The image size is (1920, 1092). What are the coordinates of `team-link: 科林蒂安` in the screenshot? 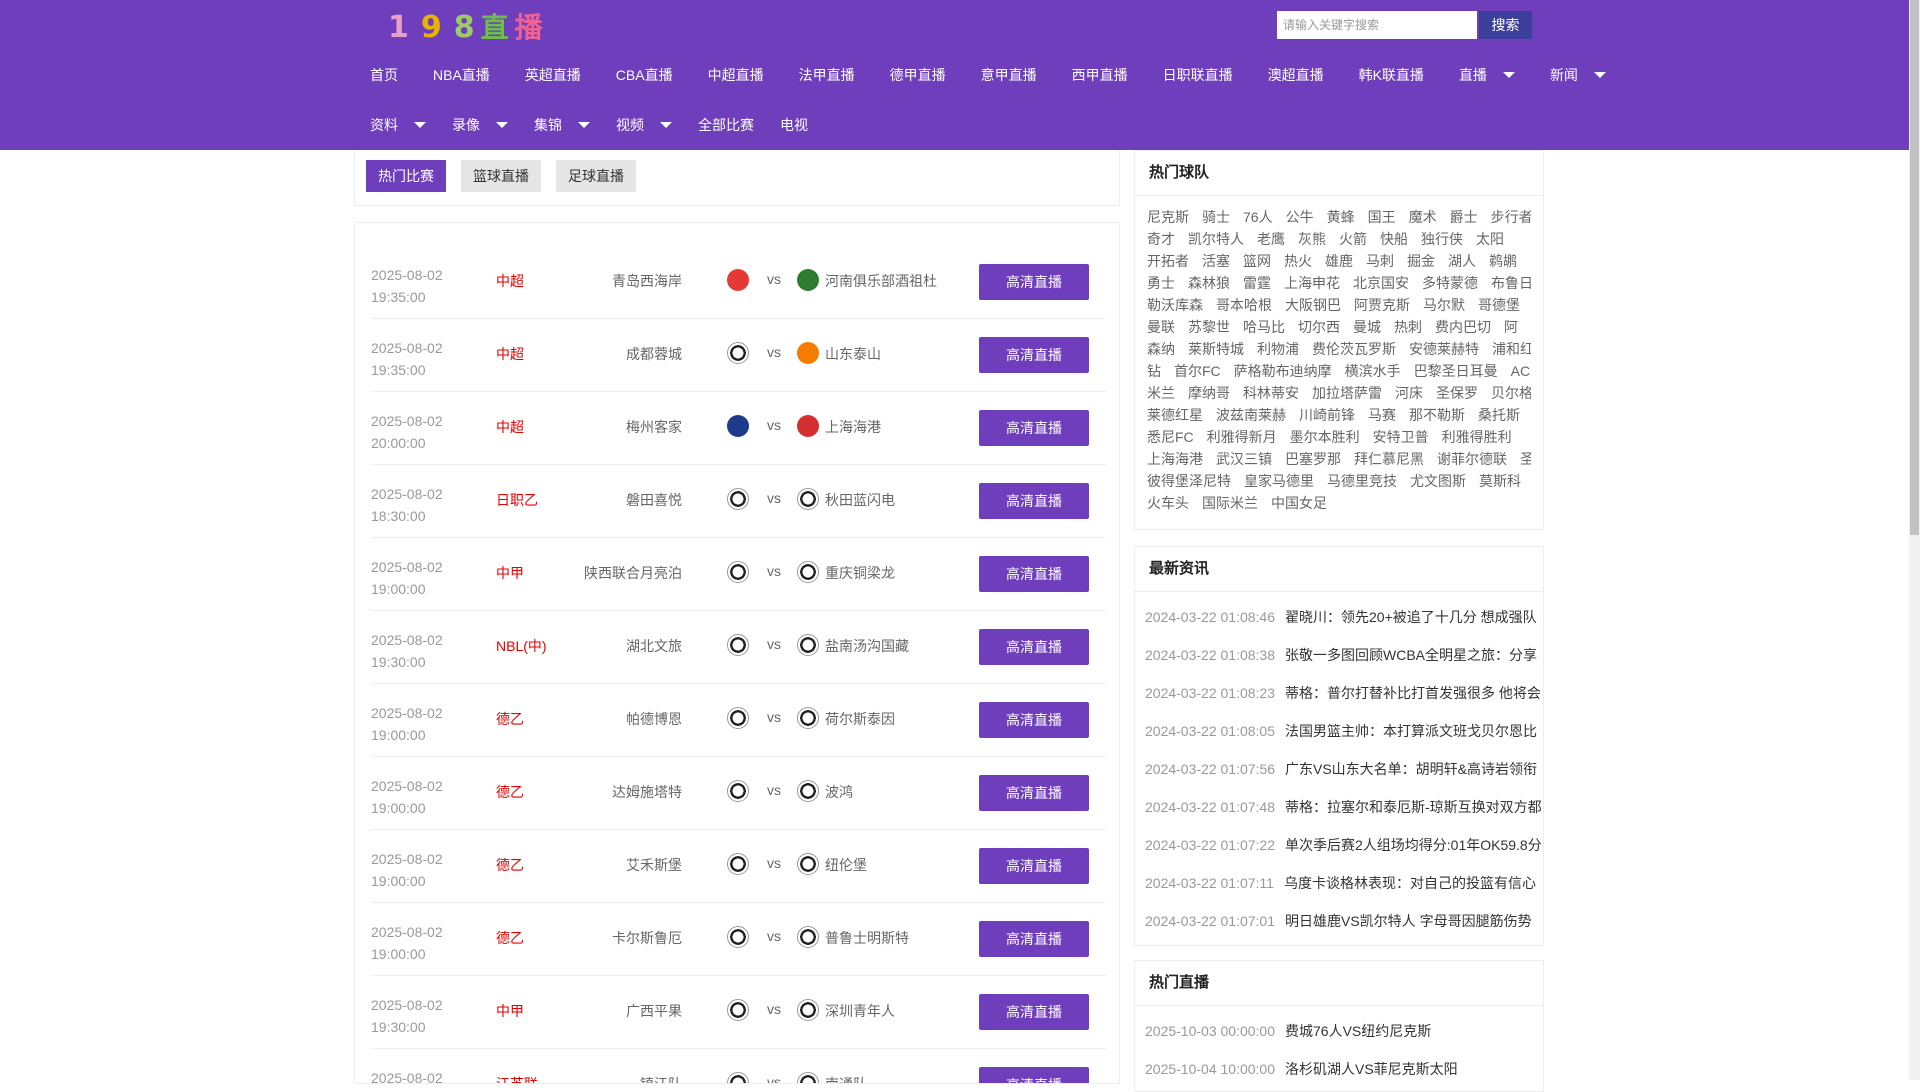 It's located at (1271, 393).